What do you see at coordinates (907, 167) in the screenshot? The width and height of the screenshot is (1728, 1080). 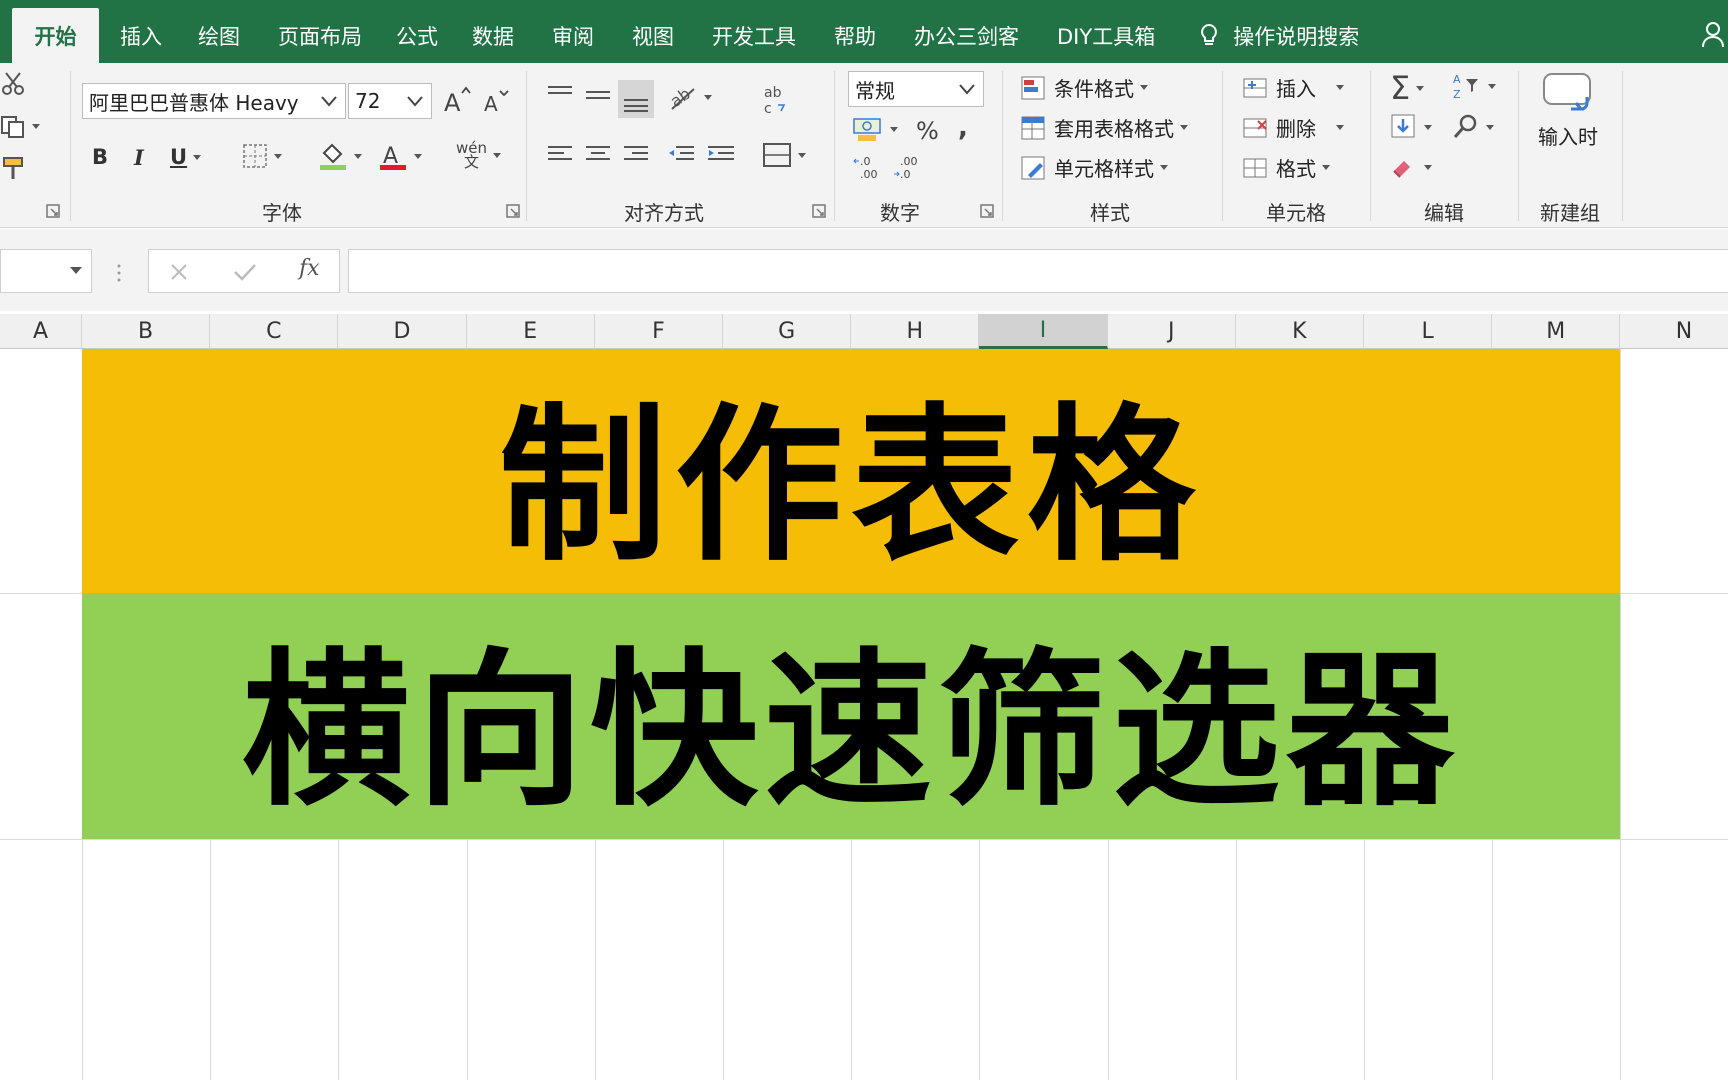 I see `decrease-decimal-button: .00.0` at bounding box center [907, 167].